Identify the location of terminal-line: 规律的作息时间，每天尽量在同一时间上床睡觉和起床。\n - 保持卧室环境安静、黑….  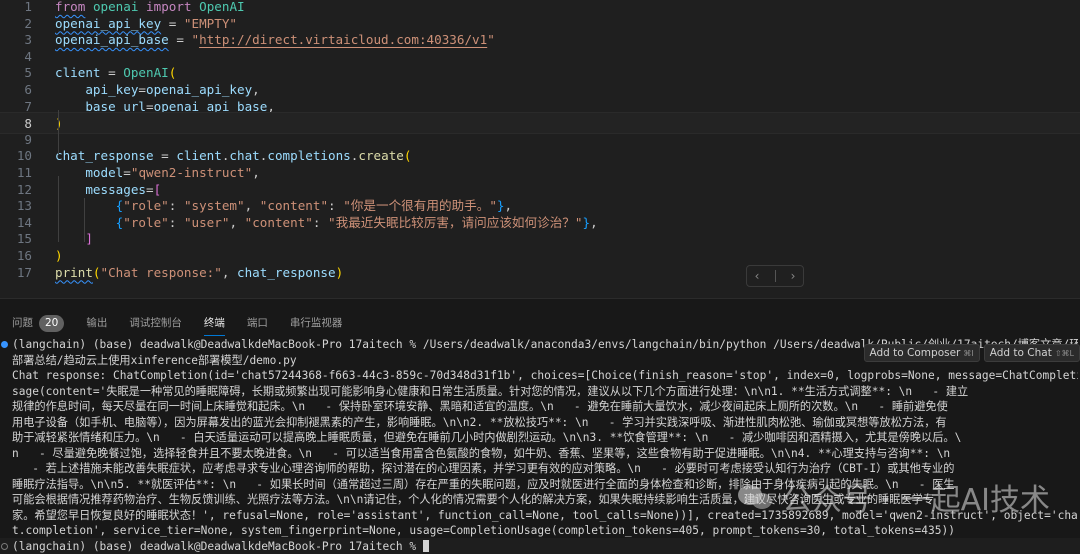
(545, 407).